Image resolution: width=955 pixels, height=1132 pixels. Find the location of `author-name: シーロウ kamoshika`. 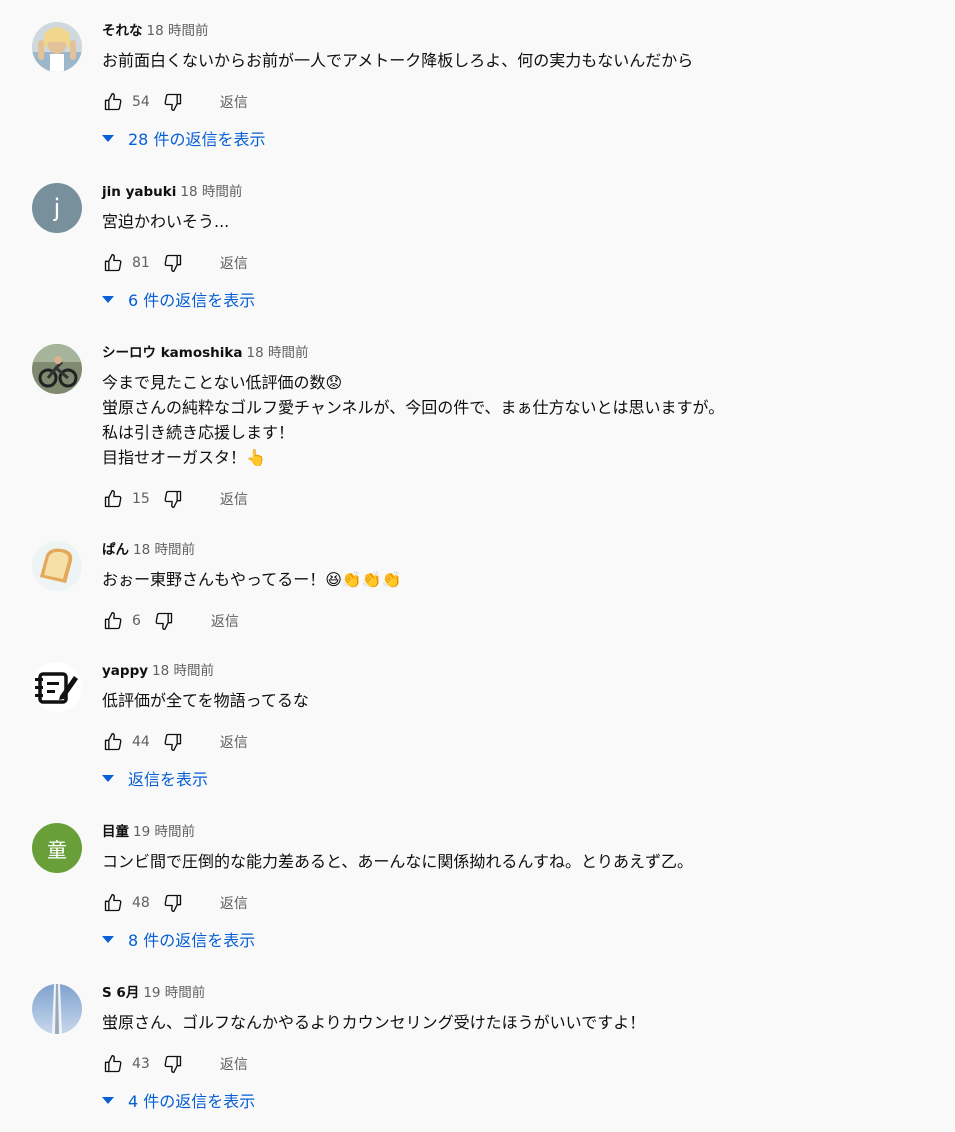

author-name: シーロウ kamoshika is located at coordinates (172, 353).